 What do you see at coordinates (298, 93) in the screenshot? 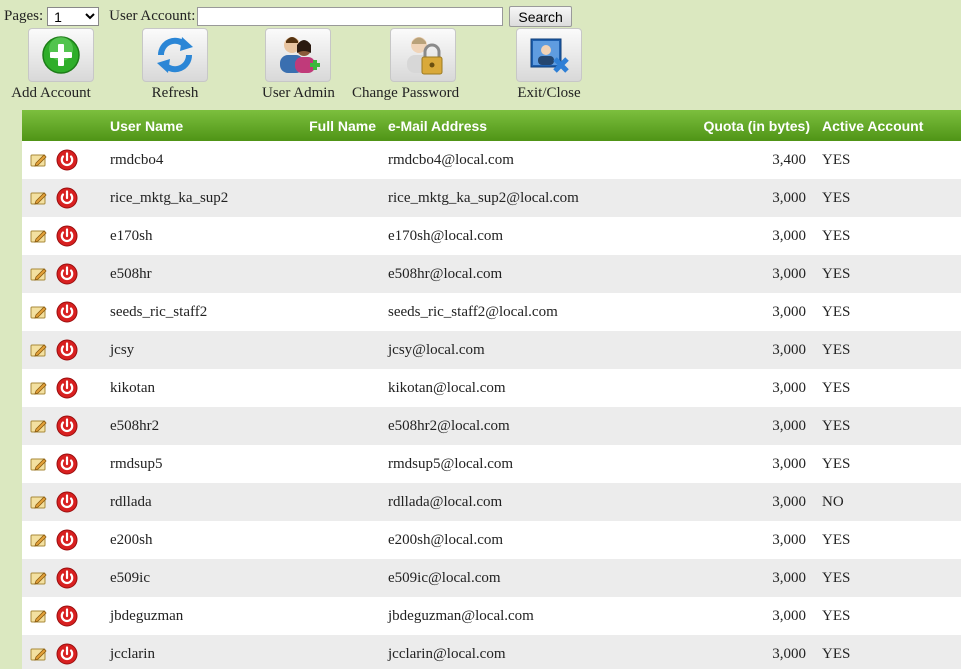
I see `user-admin-label: User Admin` at bounding box center [298, 93].